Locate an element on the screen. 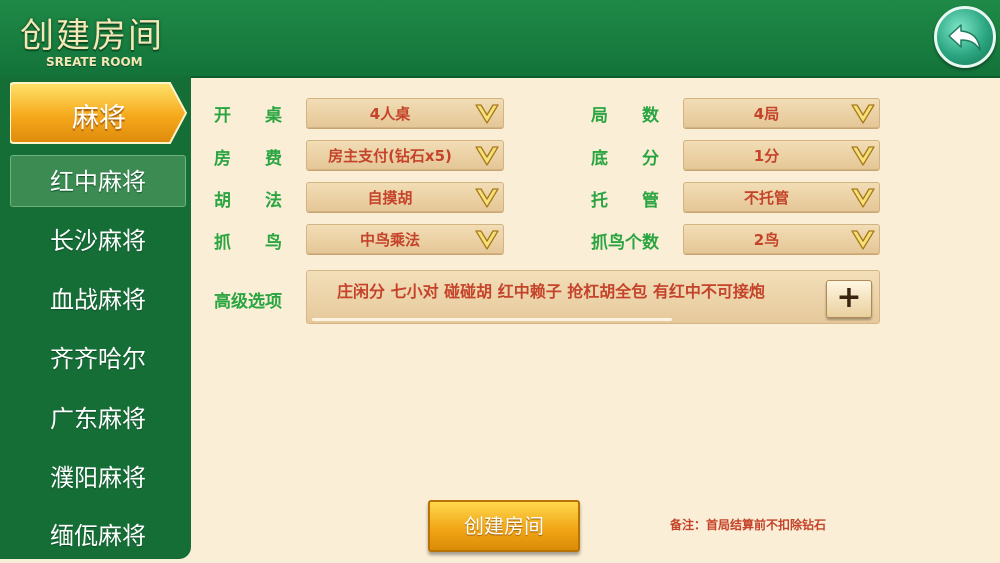 Image resolution: width=1000 pixels, height=563 pixels. create-room-label: 创建房间 is located at coordinates (504, 526).